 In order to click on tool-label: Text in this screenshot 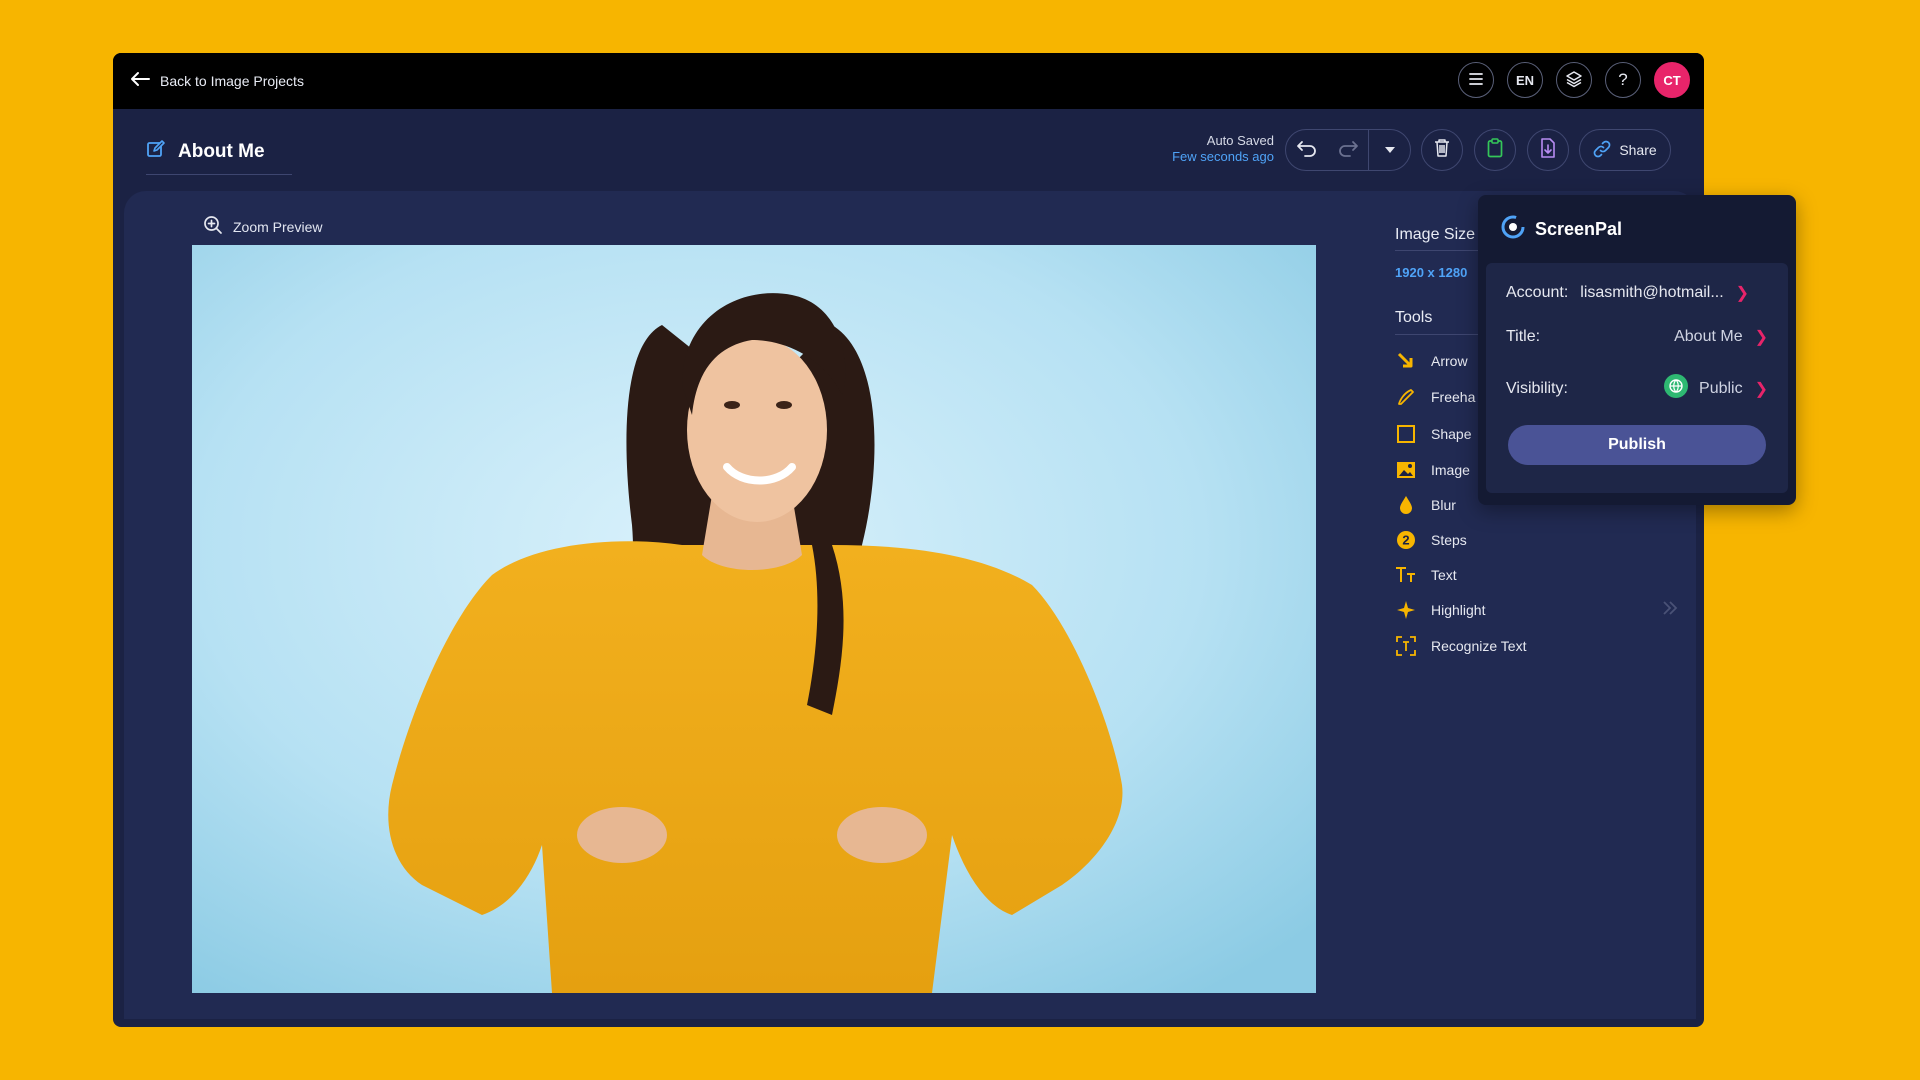, I will do `click(1444, 575)`.